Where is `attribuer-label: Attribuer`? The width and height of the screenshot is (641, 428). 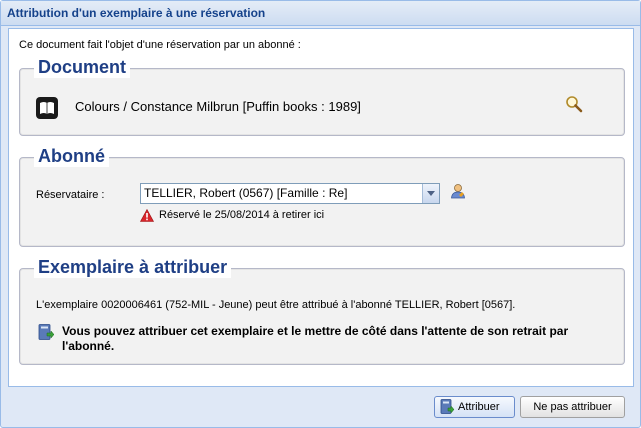 attribuer-label: Attribuer is located at coordinates (479, 407).